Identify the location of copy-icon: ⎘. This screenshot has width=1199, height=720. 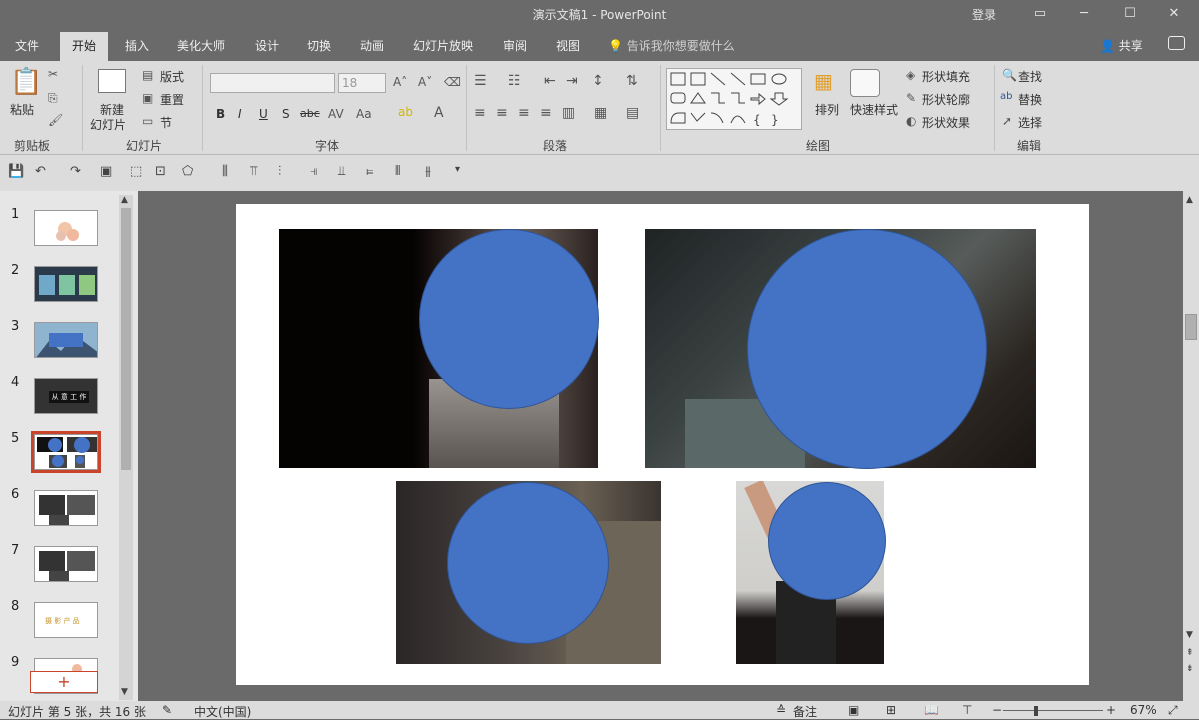
(53, 98).